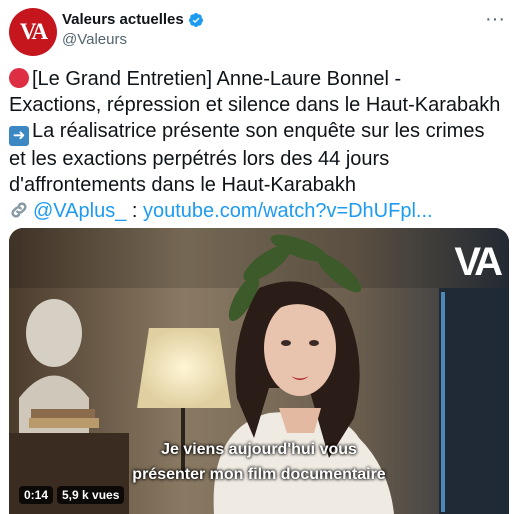 This screenshot has height=514, width=514. Describe the element at coordinates (36, 495) in the screenshot. I see `video-timestamp: 0:14` at that location.